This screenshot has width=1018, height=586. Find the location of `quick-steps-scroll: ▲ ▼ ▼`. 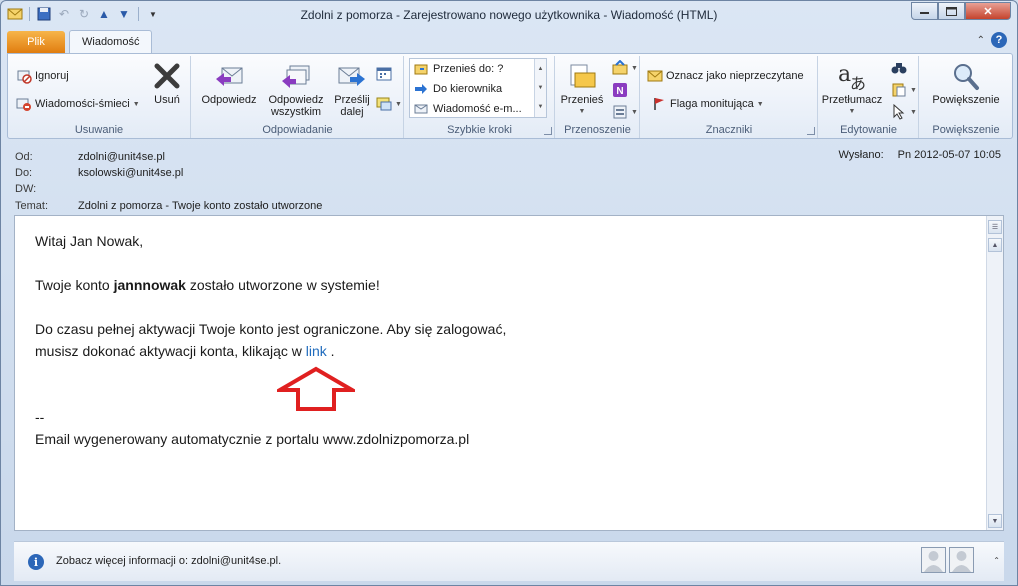

quick-steps-scroll: ▲ ▼ ▼ is located at coordinates (540, 88).